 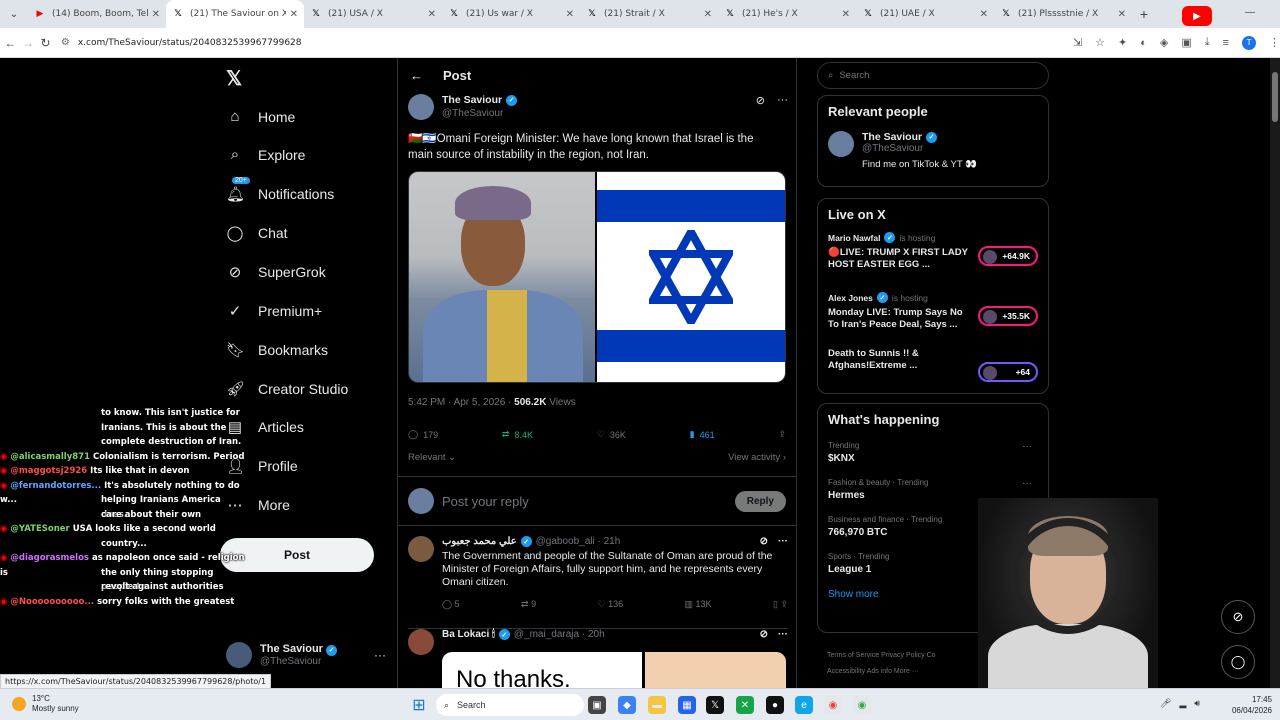 I want to click on repost-action: ⇄ 9, so click(x=528, y=604).